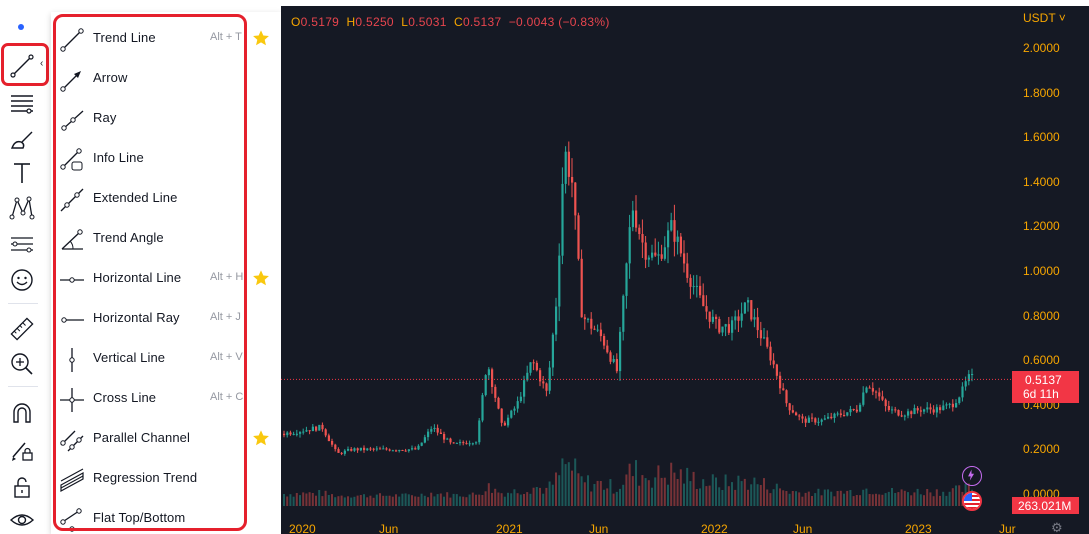 The height and width of the screenshot is (534, 1089). What do you see at coordinates (972, 476) in the screenshot?
I see `lightning-icon` at bounding box center [972, 476].